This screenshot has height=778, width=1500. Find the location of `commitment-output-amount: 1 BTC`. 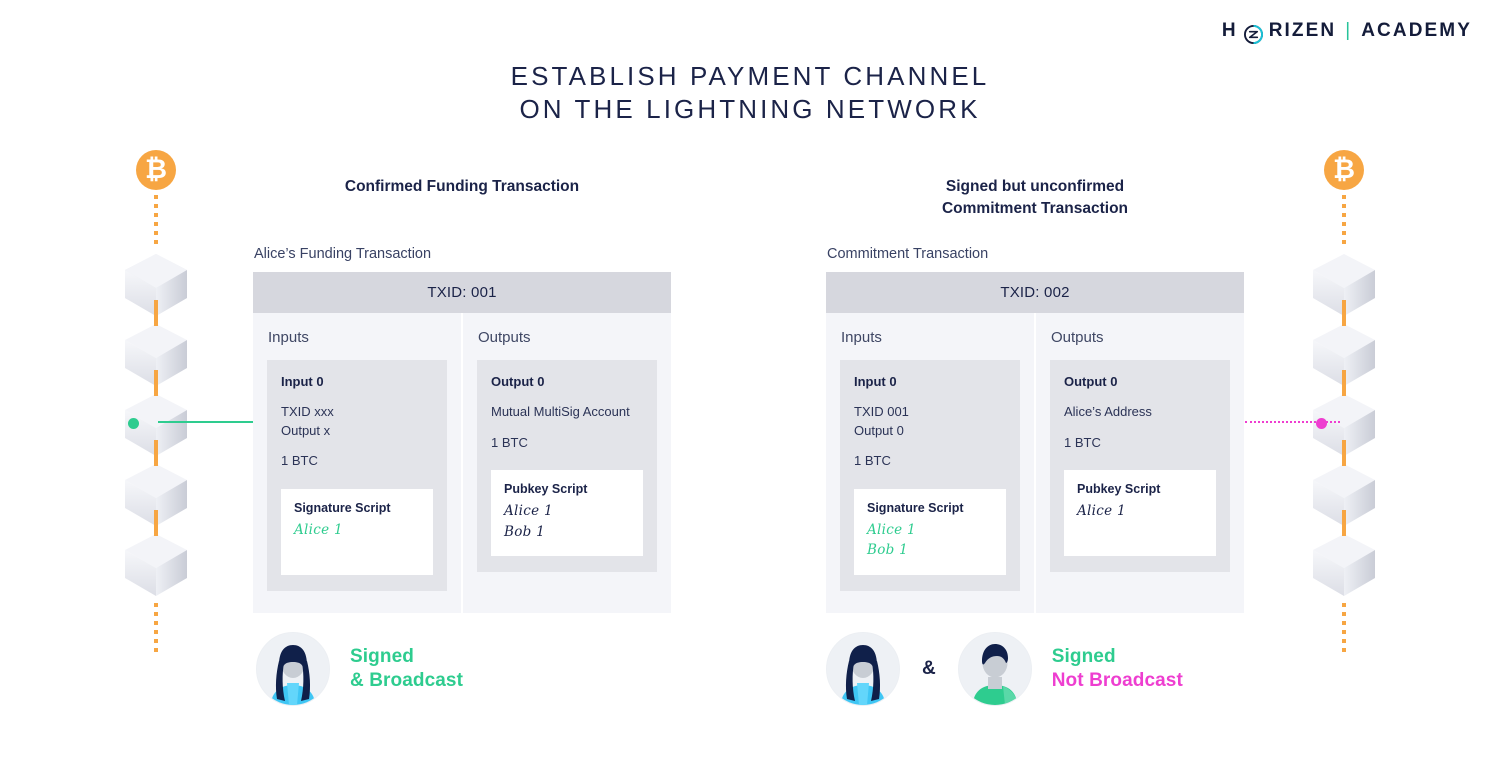

commitment-output-amount: 1 BTC is located at coordinates (1082, 442).